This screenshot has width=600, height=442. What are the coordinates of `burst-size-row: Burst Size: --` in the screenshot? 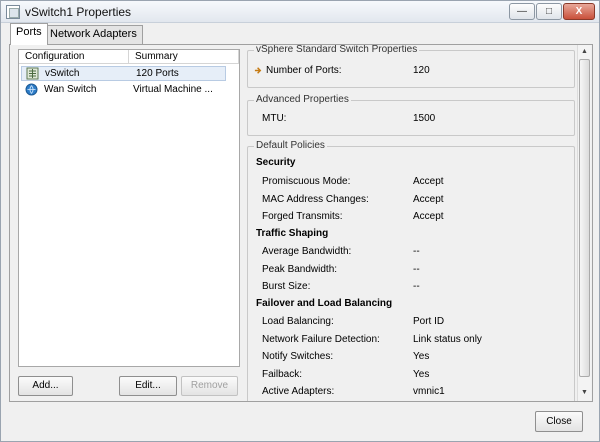 It's located at (411, 288).